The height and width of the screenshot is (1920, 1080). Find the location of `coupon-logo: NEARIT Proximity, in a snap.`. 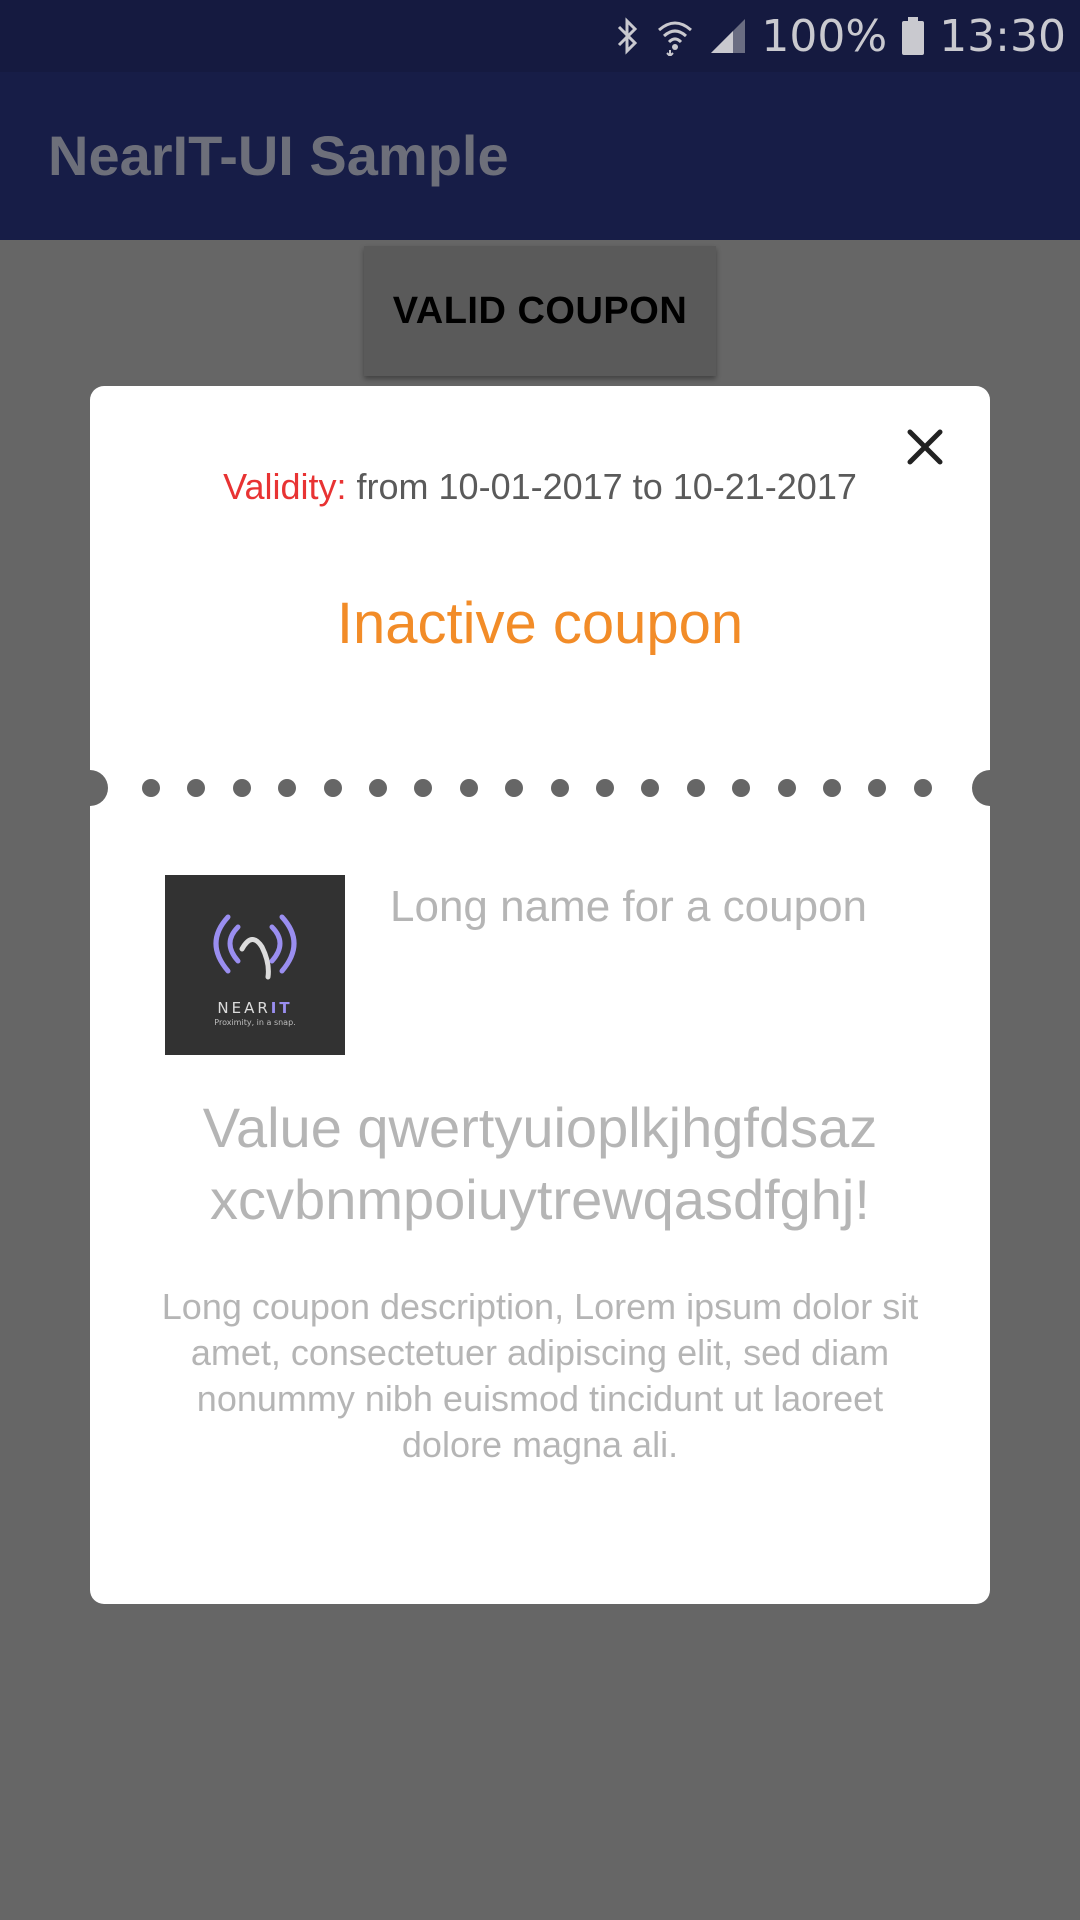

coupon-logo: NEARIT Proximity, in a snap. is located at coordinates (255, 965).